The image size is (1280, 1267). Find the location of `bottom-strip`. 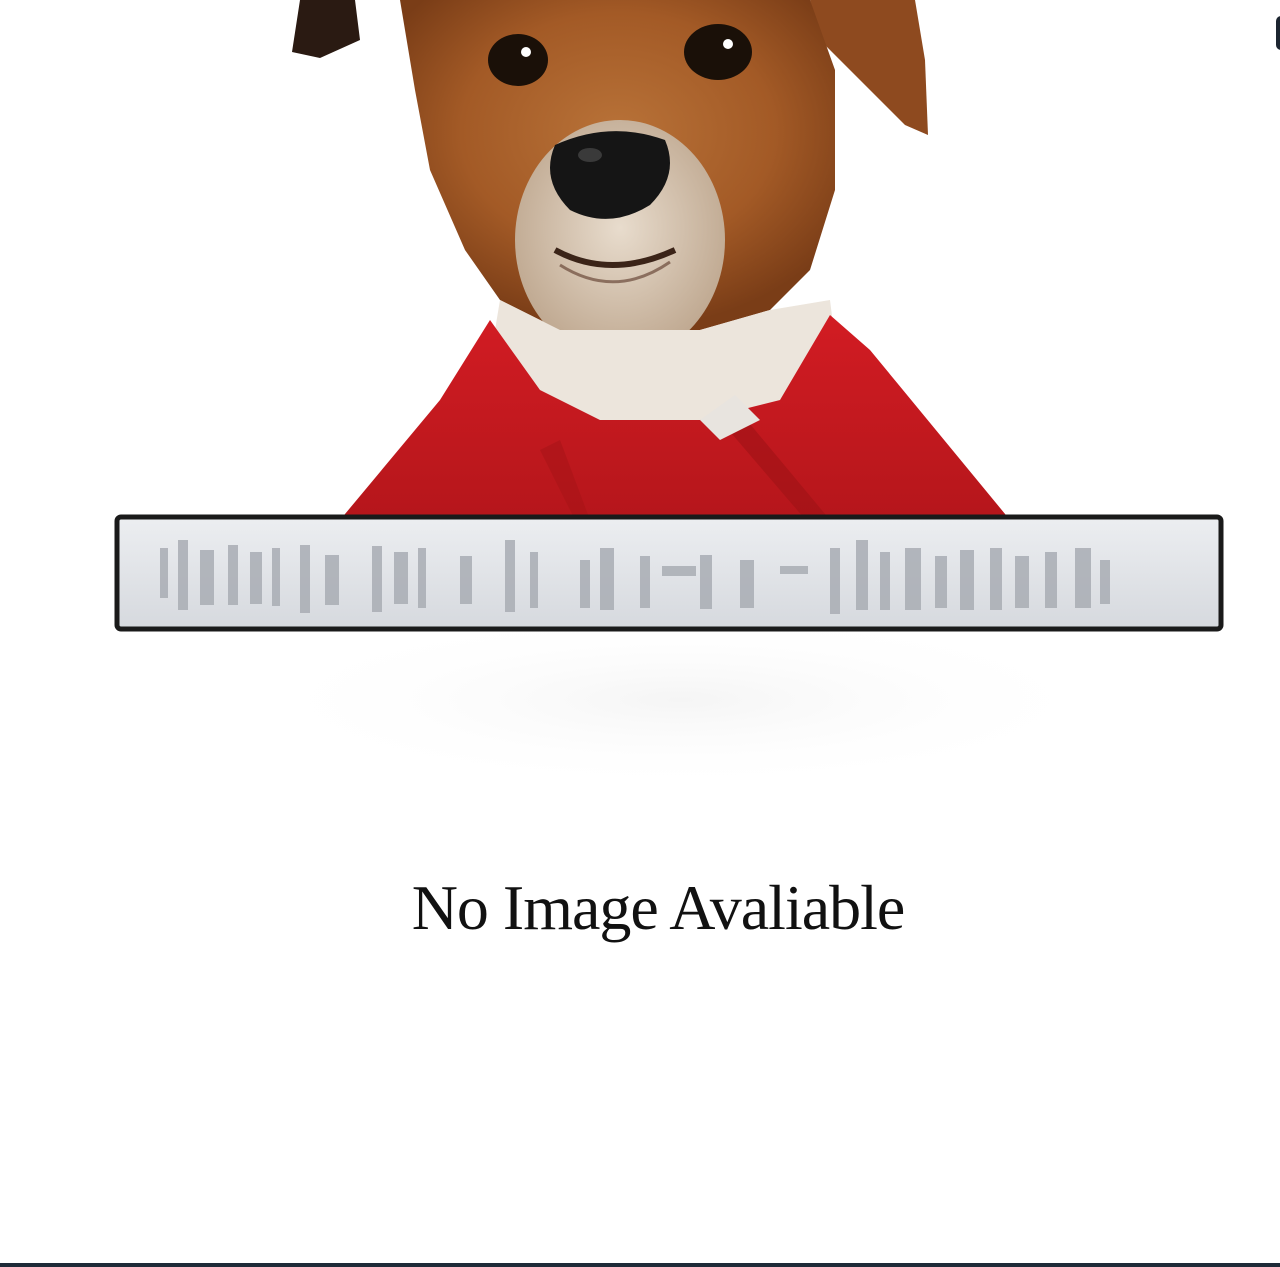

bottom-strip is located at coordinates (640, 1265).